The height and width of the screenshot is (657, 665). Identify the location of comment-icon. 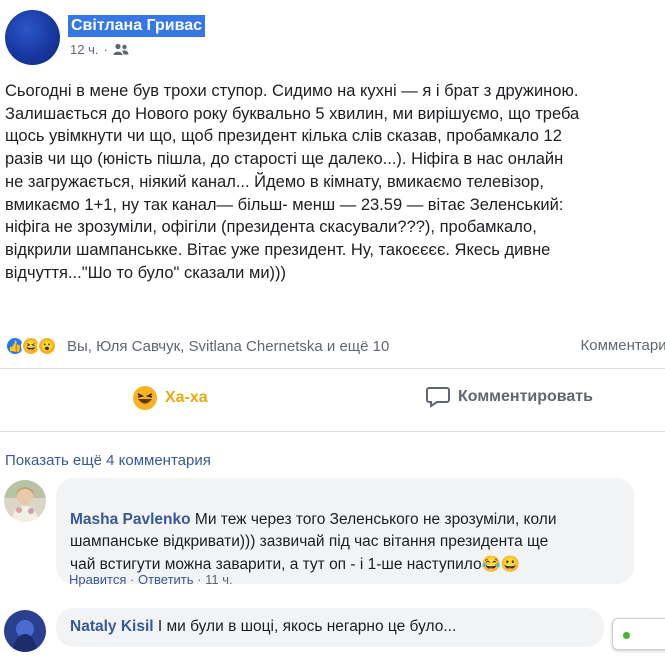
(438, 397).